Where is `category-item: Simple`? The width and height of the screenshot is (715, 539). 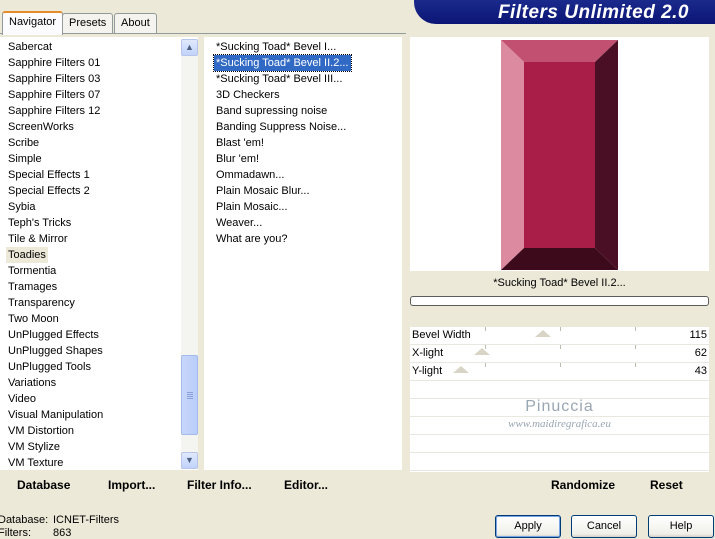
category-item: Simple is located at coordinates (25, 159).